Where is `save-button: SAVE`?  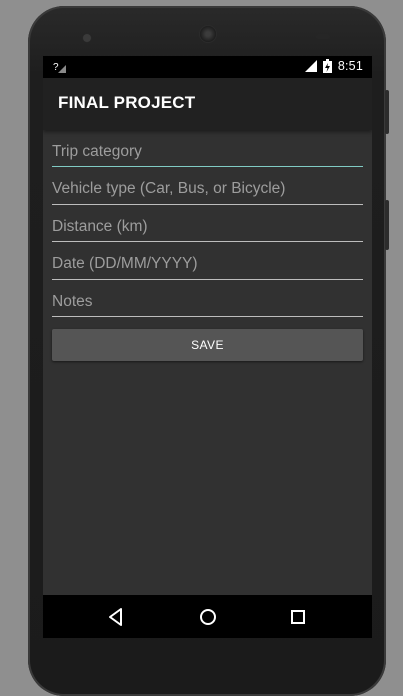
save-button: SAVE is located at coordinates (207, 344).